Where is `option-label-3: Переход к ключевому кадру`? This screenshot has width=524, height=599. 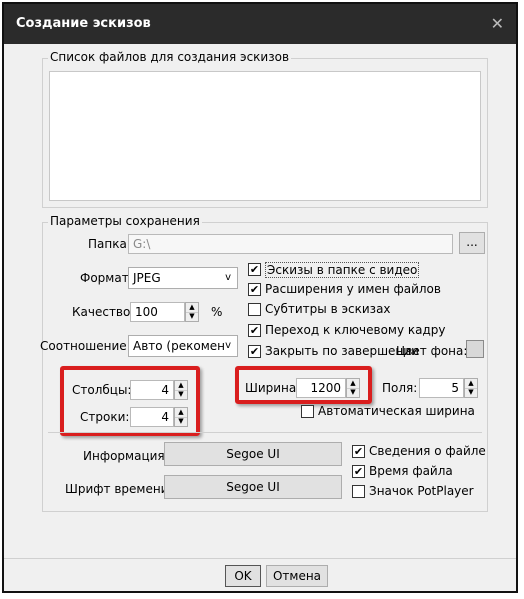 option-label-3: Переход к ключевому кадру is located at coordinates (355, 330).